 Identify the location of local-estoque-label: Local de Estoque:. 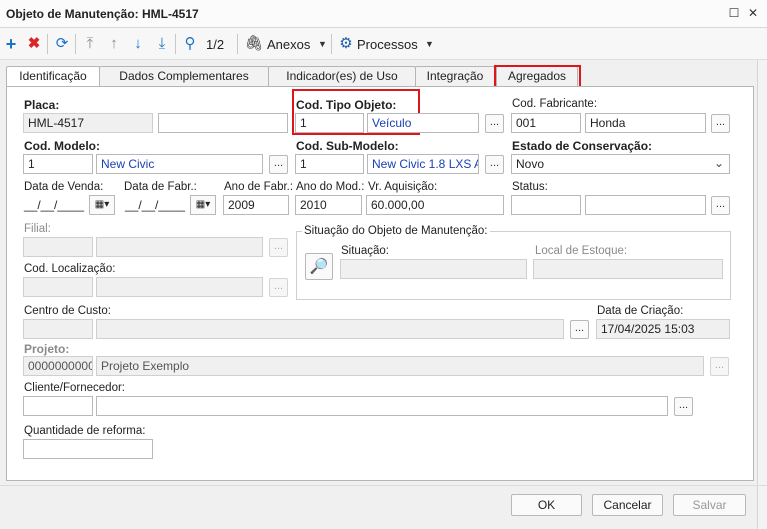
(581, 251).